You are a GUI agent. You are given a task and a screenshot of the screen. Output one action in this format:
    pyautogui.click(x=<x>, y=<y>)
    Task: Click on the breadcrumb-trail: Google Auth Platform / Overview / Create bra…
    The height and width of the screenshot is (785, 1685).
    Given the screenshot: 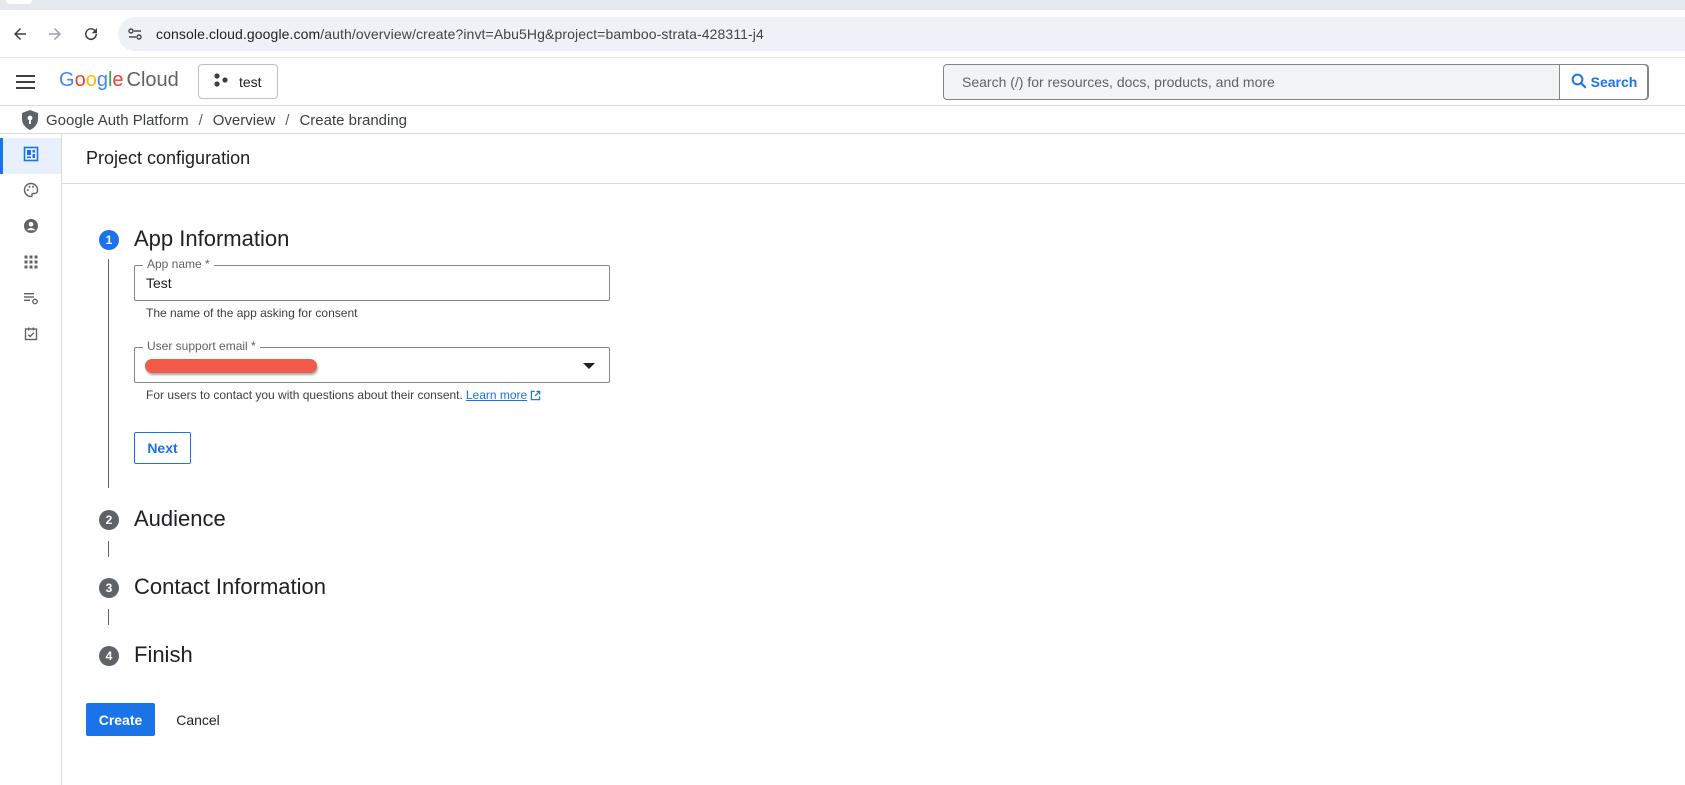 What is the action you would take?
    pyautogui.click(x=226, y=120)
    